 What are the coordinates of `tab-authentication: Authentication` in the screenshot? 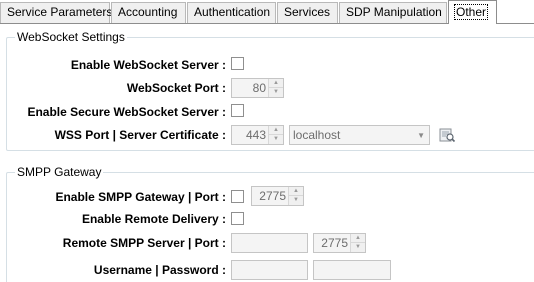 It's located at (231, 12).